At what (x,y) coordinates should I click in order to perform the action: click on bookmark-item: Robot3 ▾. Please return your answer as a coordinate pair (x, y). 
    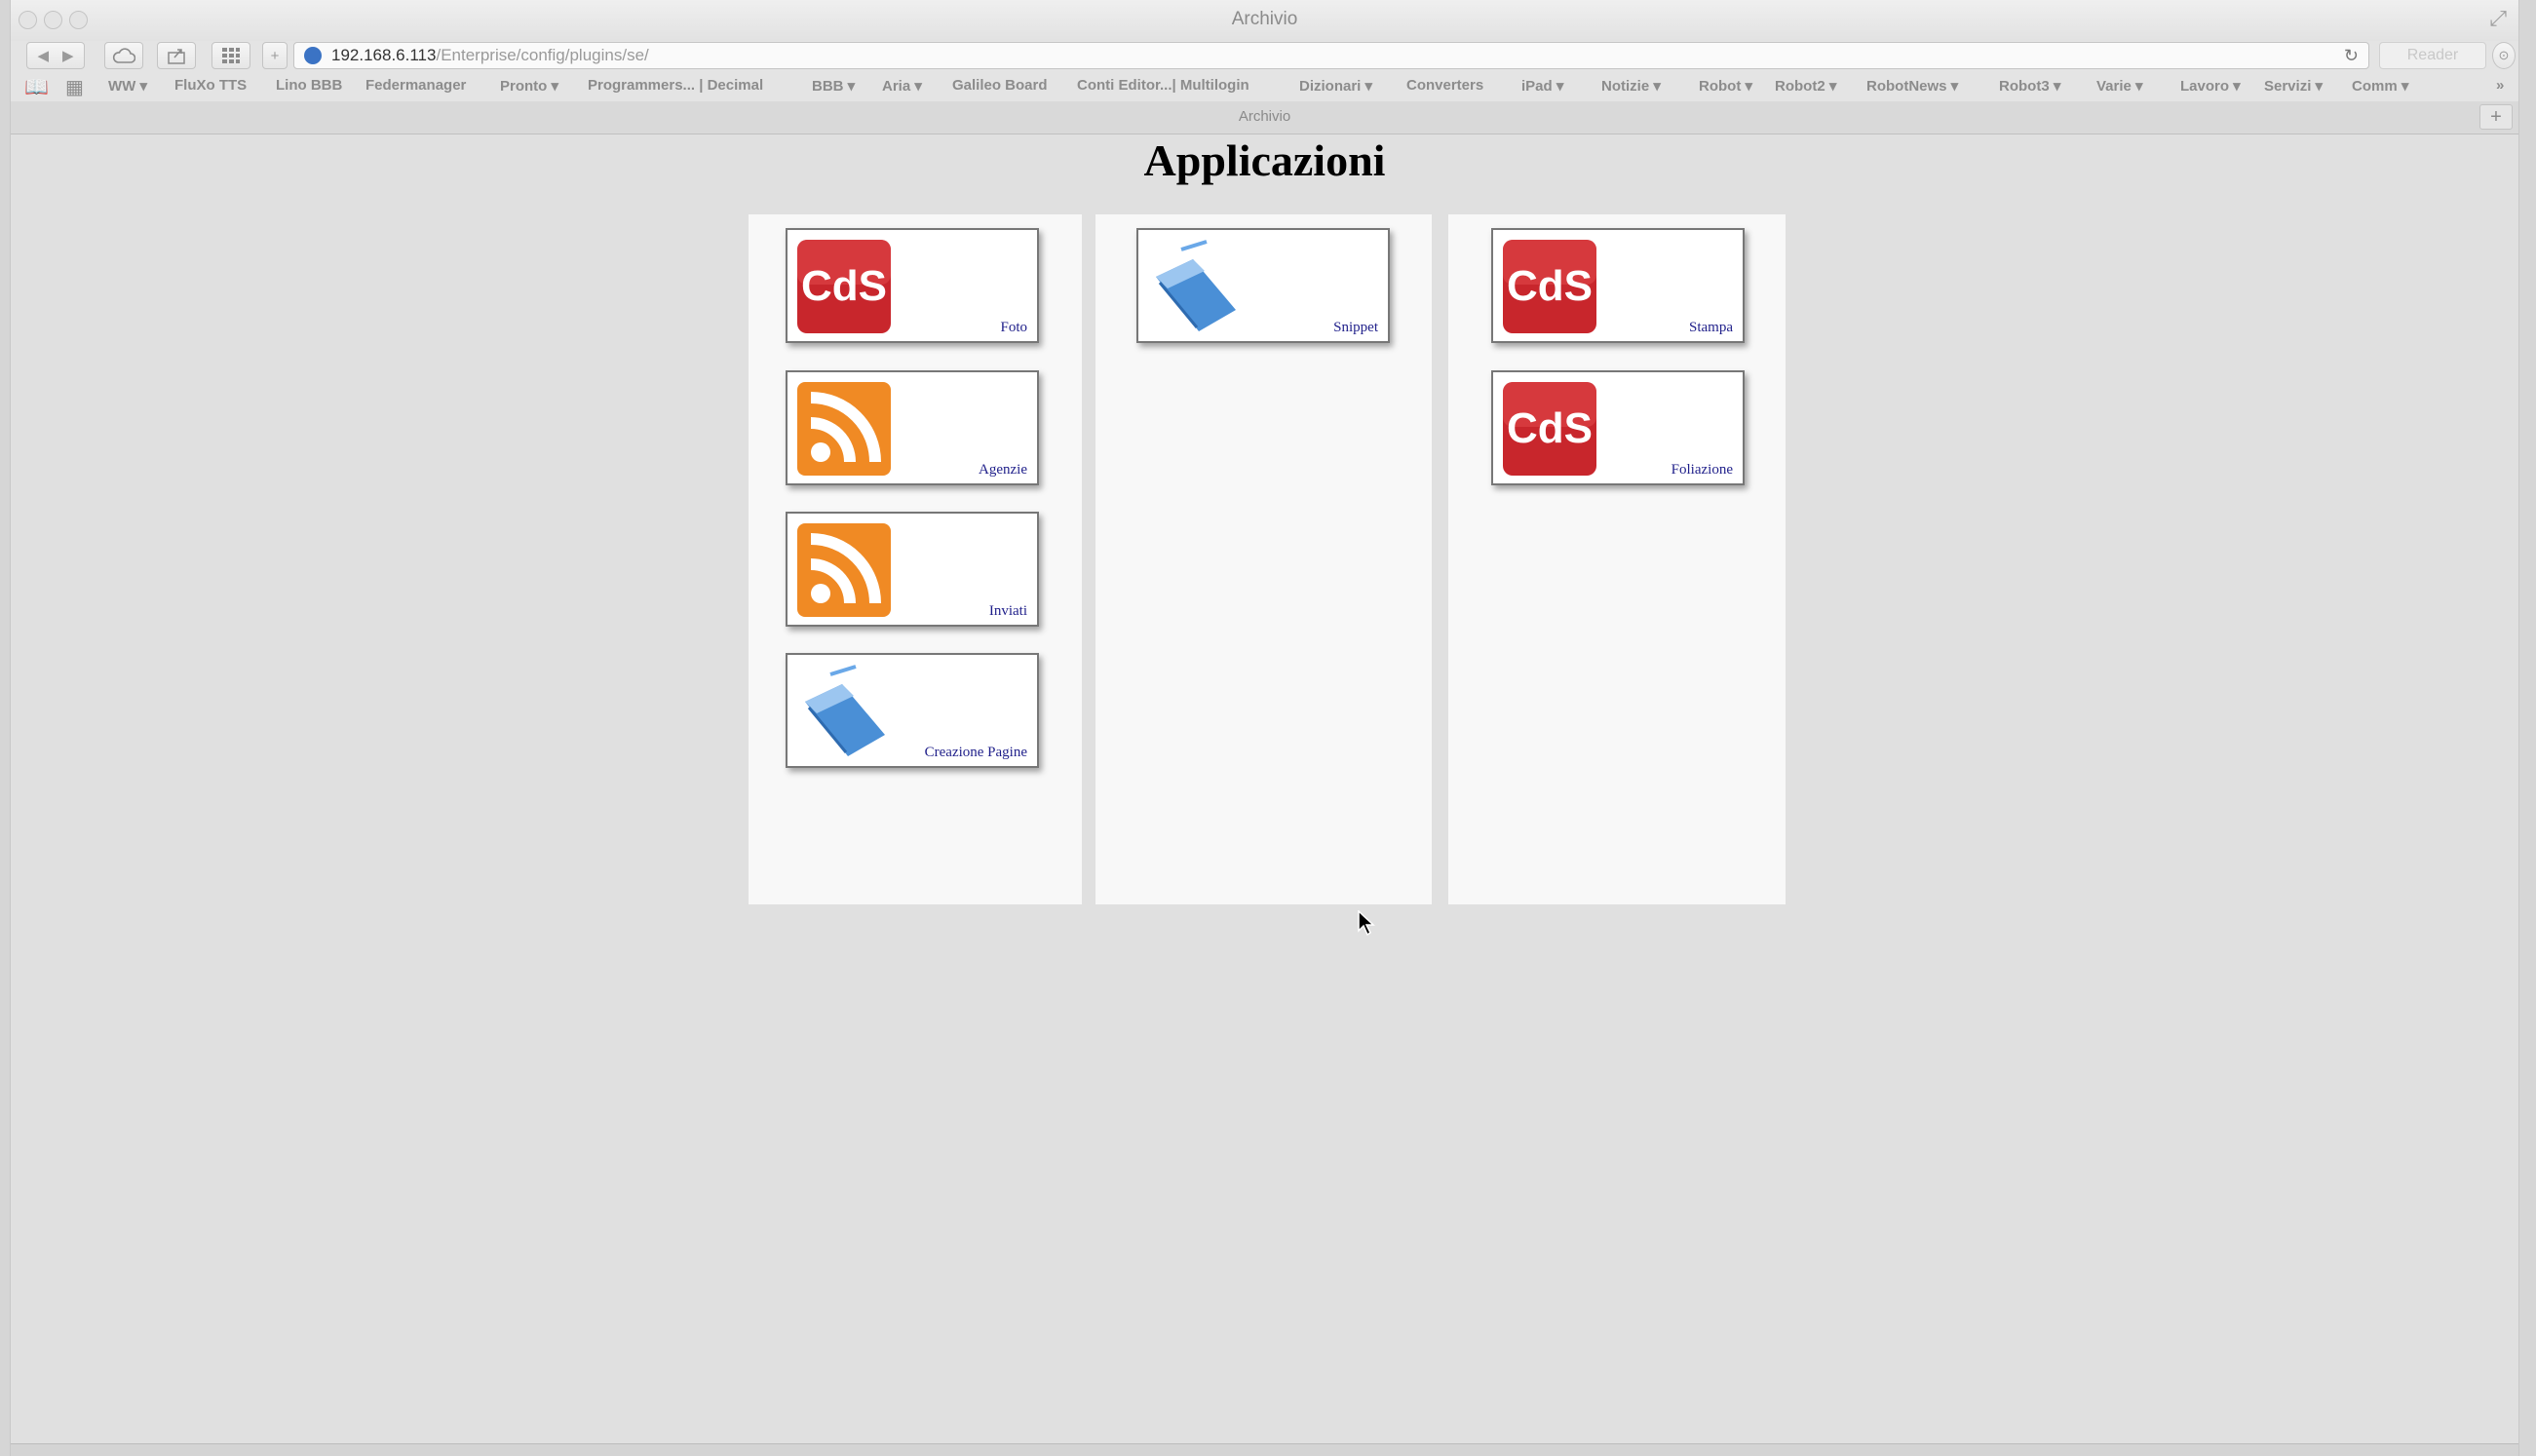
    Looking at the image, I should click on (2029, 86).